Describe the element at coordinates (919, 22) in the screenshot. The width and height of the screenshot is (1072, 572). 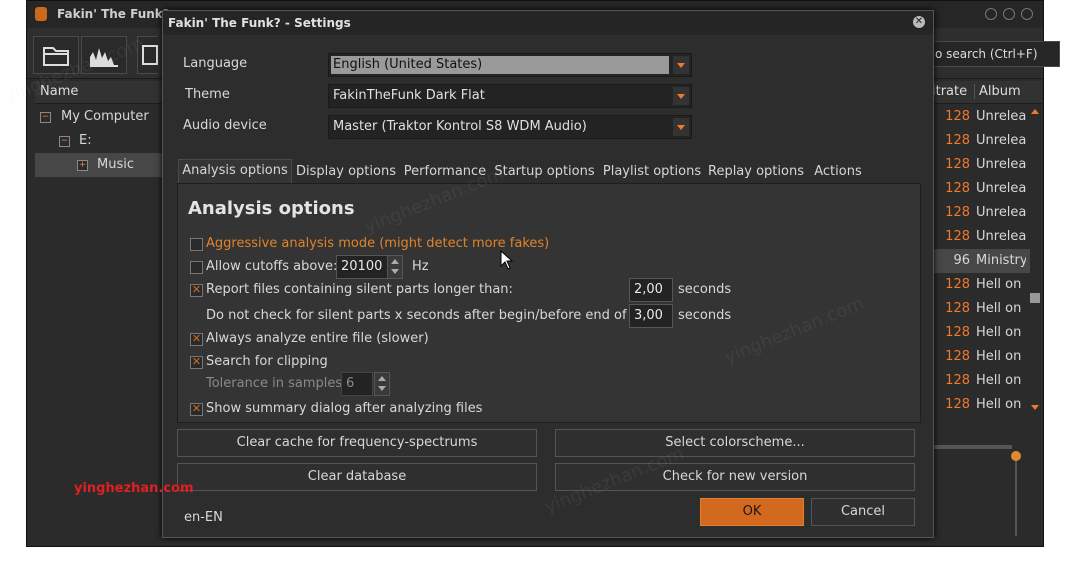
I see `dialog-close-icon: ✕` at that location.